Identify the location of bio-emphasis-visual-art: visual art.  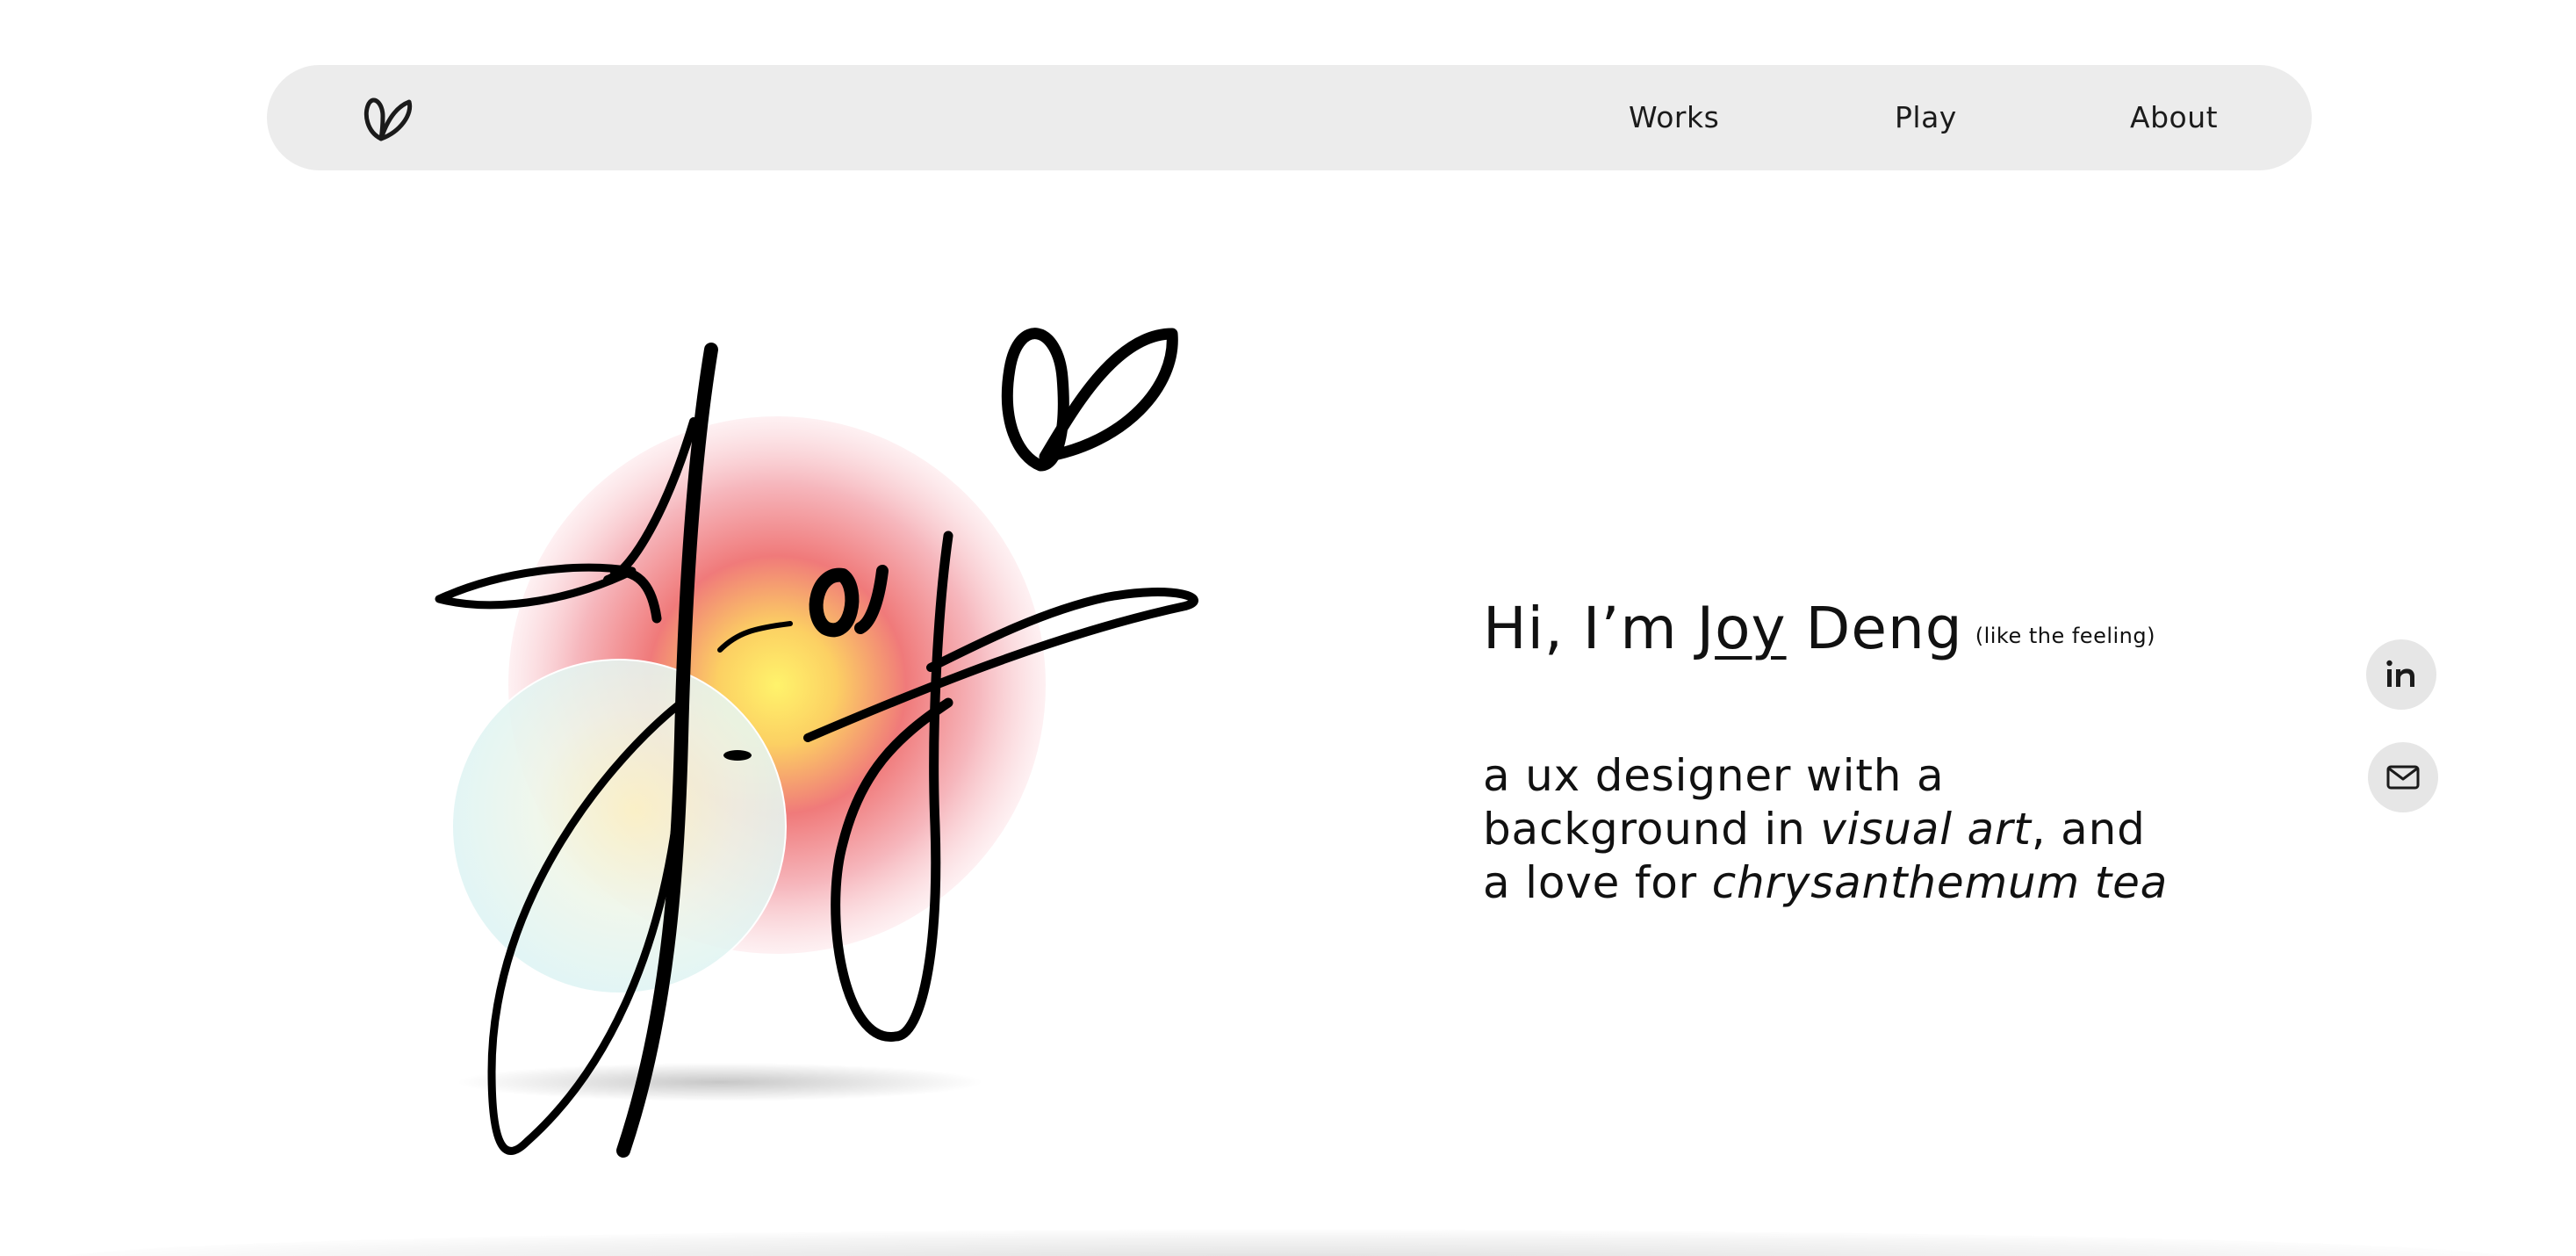
(1926, 829).